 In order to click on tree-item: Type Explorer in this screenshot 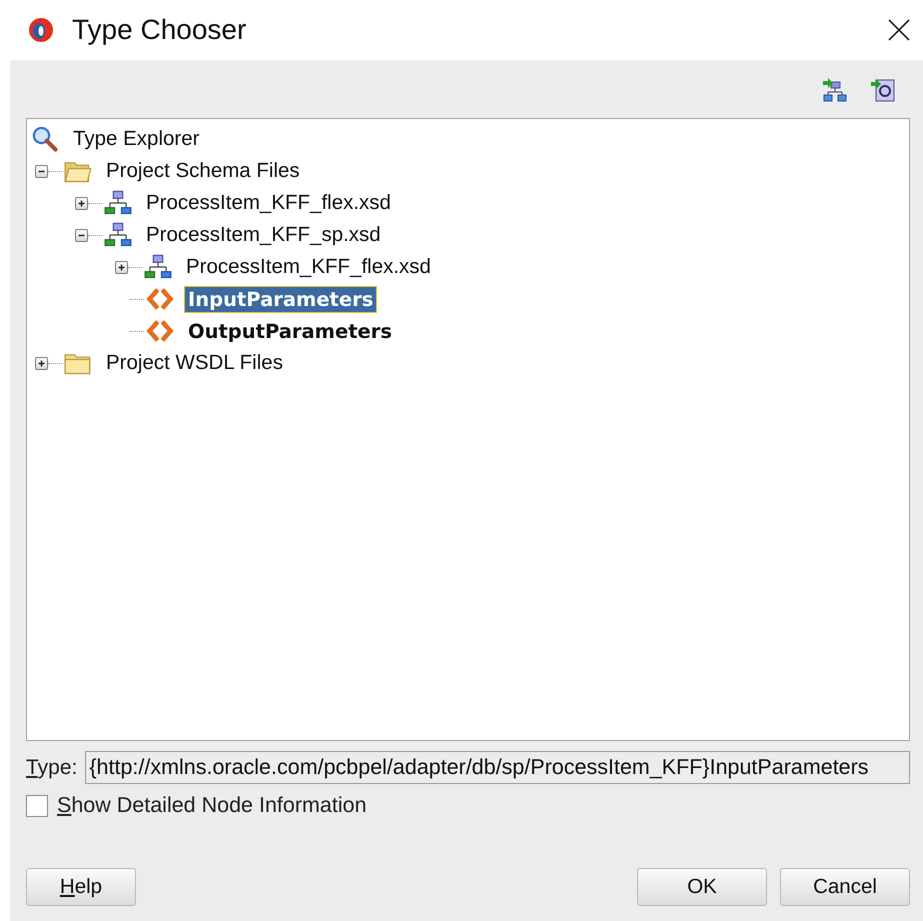, I will do `click(136, 139)`.